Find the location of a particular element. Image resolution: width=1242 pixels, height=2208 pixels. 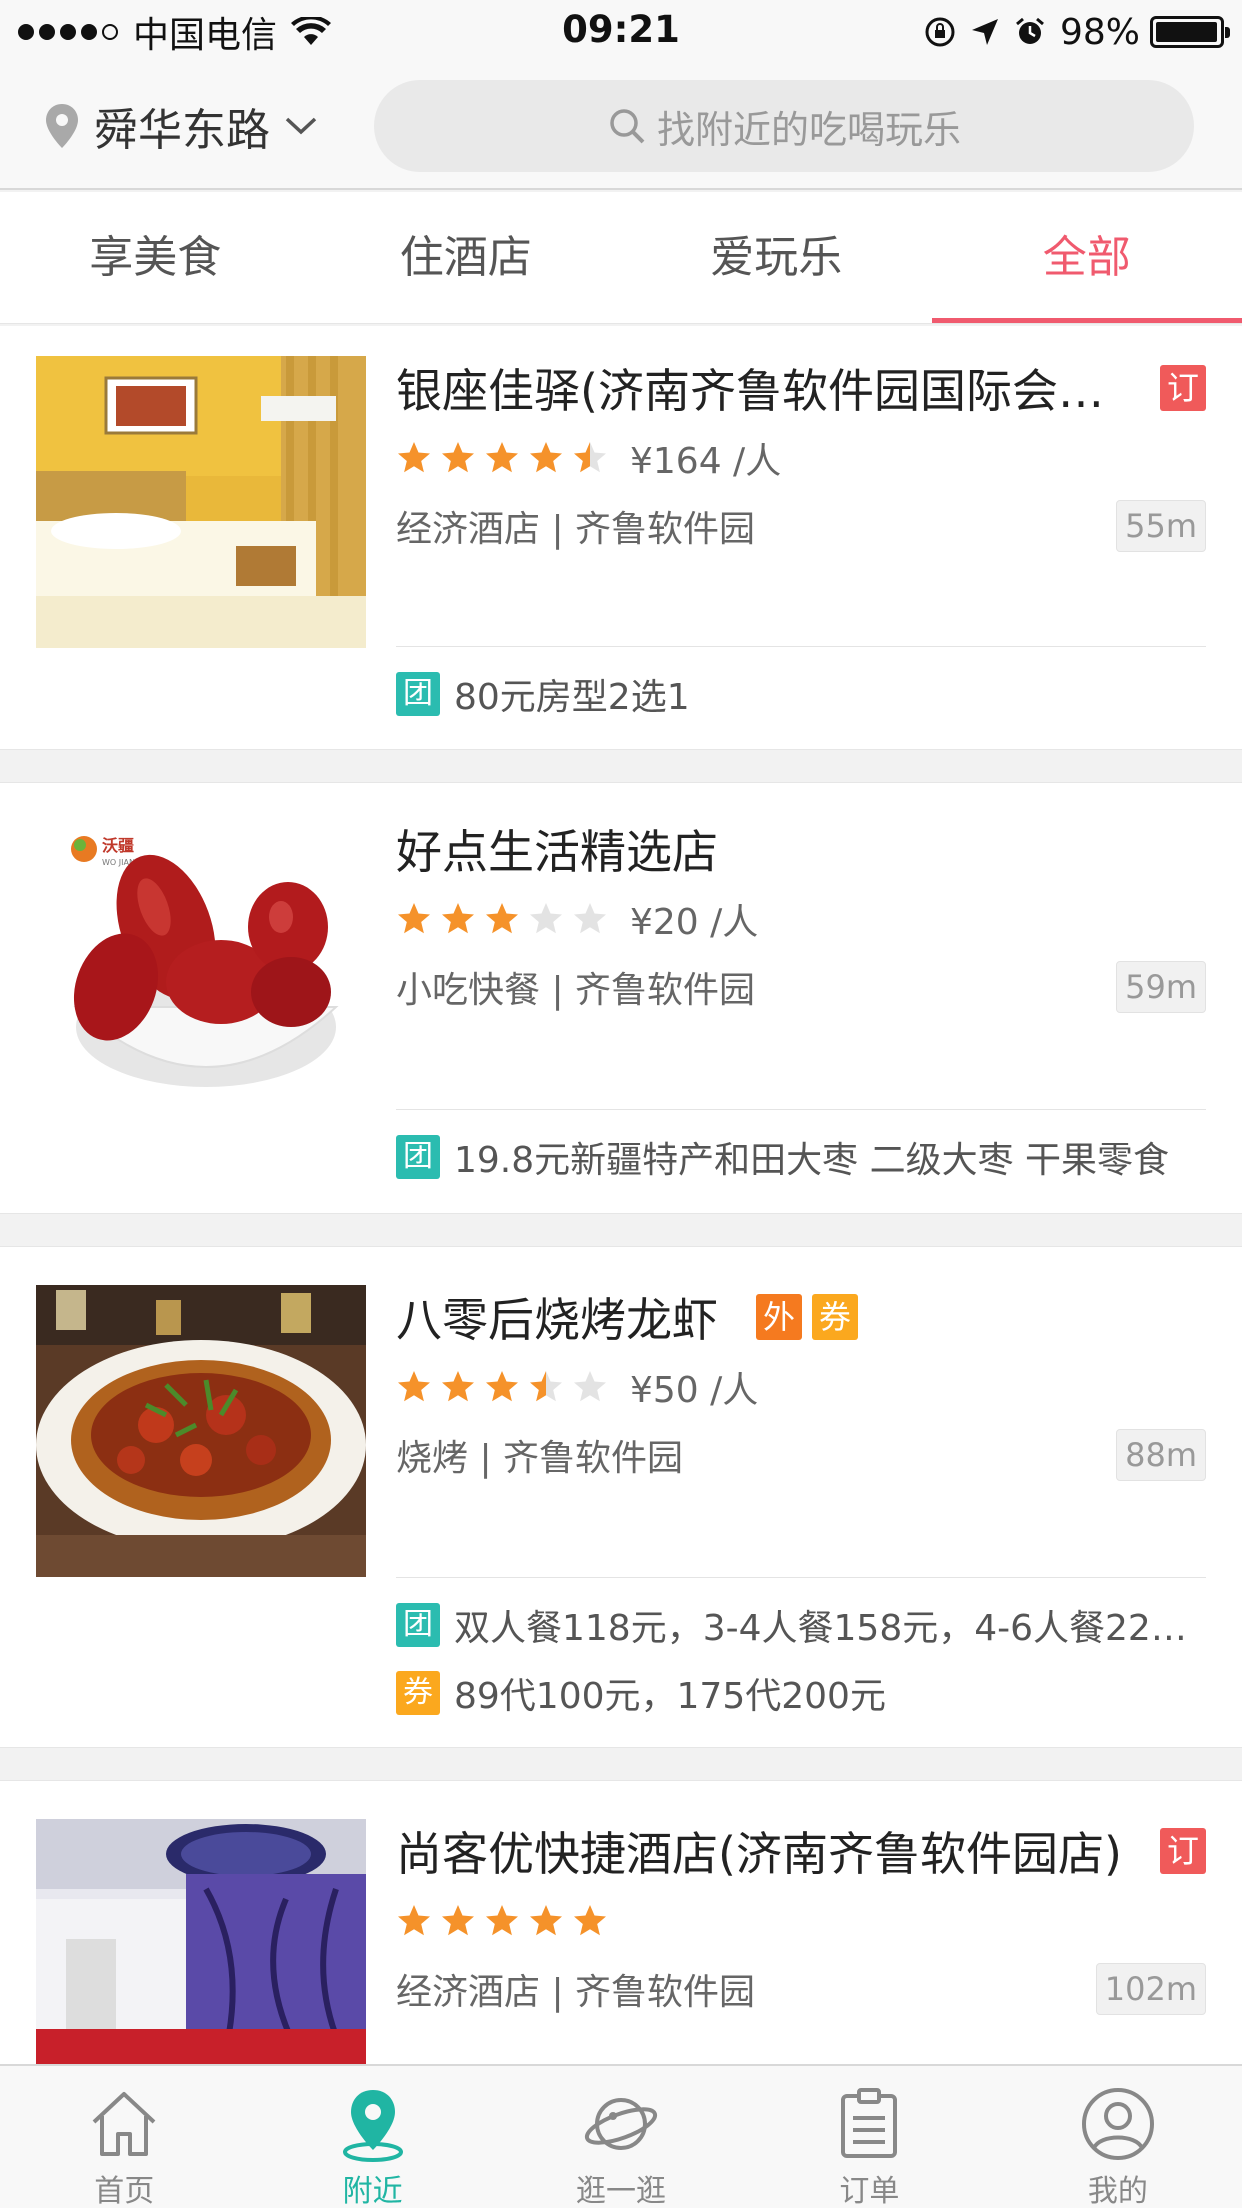

crayfish-plate-image is located at coordinates (201, 1431).